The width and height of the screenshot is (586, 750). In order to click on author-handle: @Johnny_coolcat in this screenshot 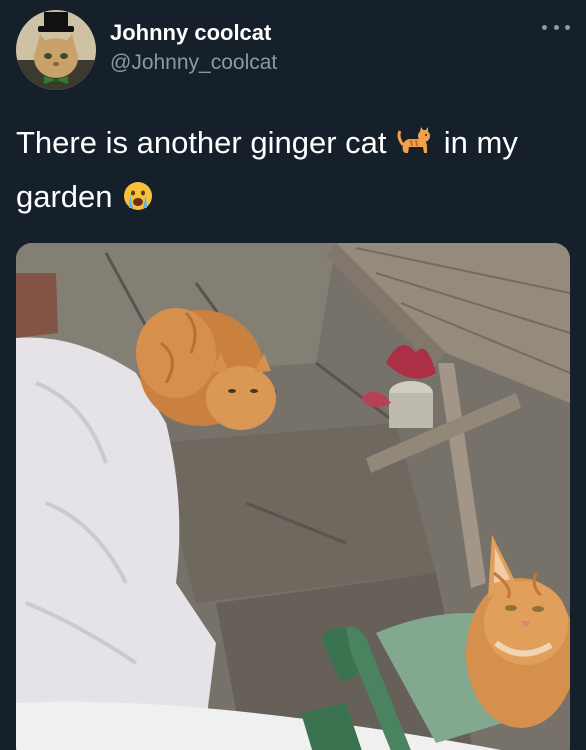, I will do `click(193, 63)`.